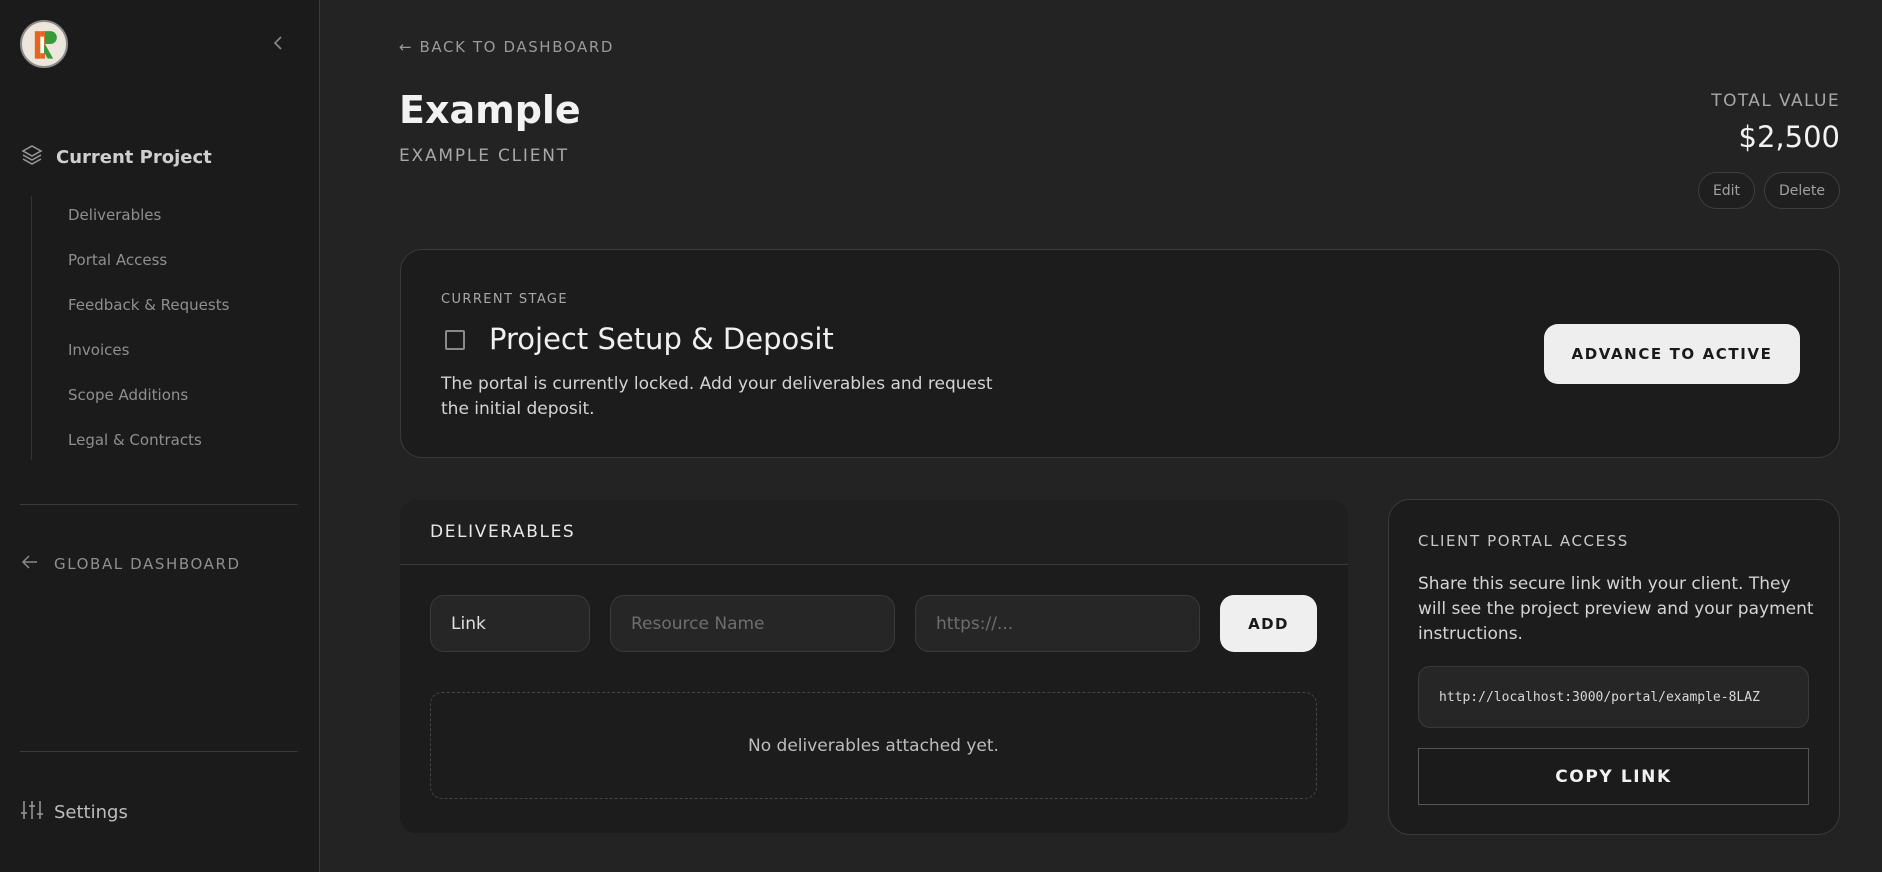 The width and height of the screenshot is (1882, 872). What do you see at coordinates (32, 812) in the screenshot?
I see `sliders-icon` at bounding box center [32, 812].